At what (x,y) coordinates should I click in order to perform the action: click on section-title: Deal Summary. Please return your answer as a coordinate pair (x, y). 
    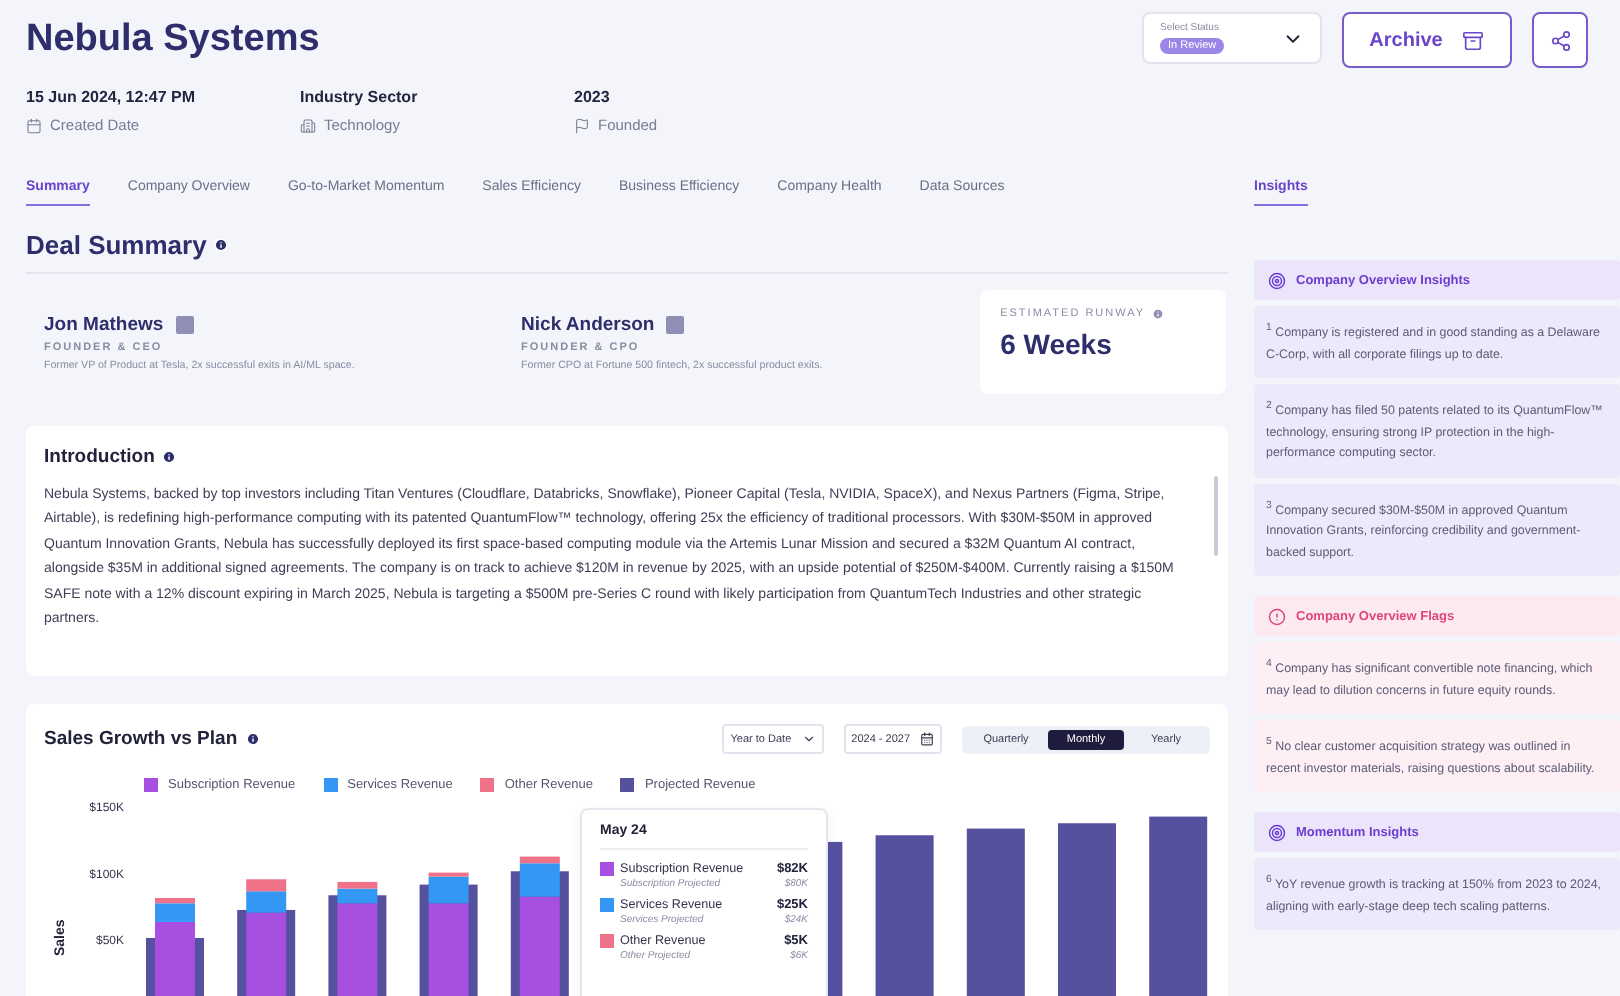
    Looking at the image, I should click on (116, 245).